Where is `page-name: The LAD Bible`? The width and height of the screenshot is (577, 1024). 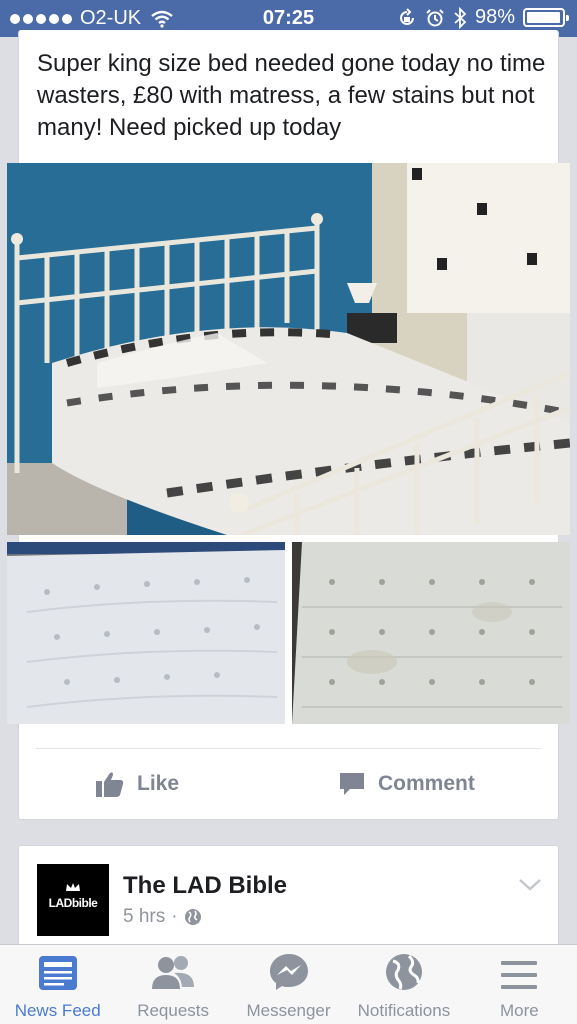
page-name: The LAD Bible is located at coordinates (205, 886).